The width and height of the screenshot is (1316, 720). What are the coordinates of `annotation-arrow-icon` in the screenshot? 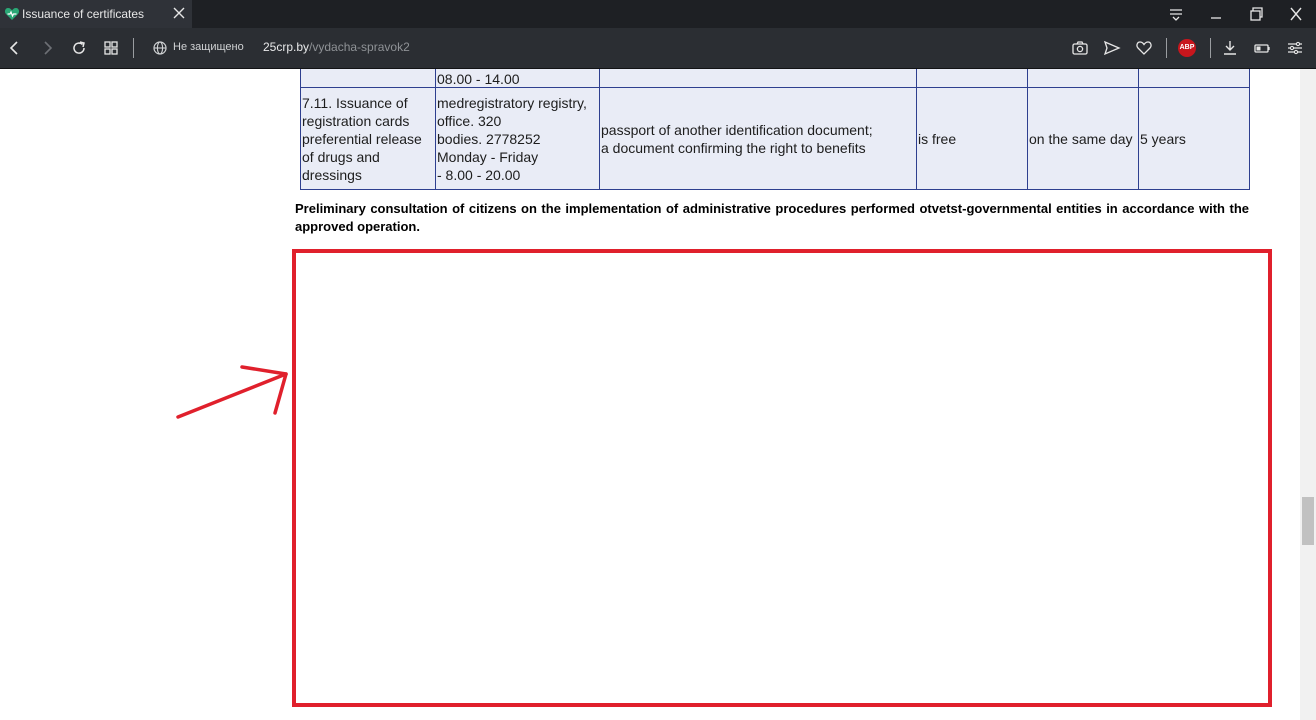 It's located at (232, 392).